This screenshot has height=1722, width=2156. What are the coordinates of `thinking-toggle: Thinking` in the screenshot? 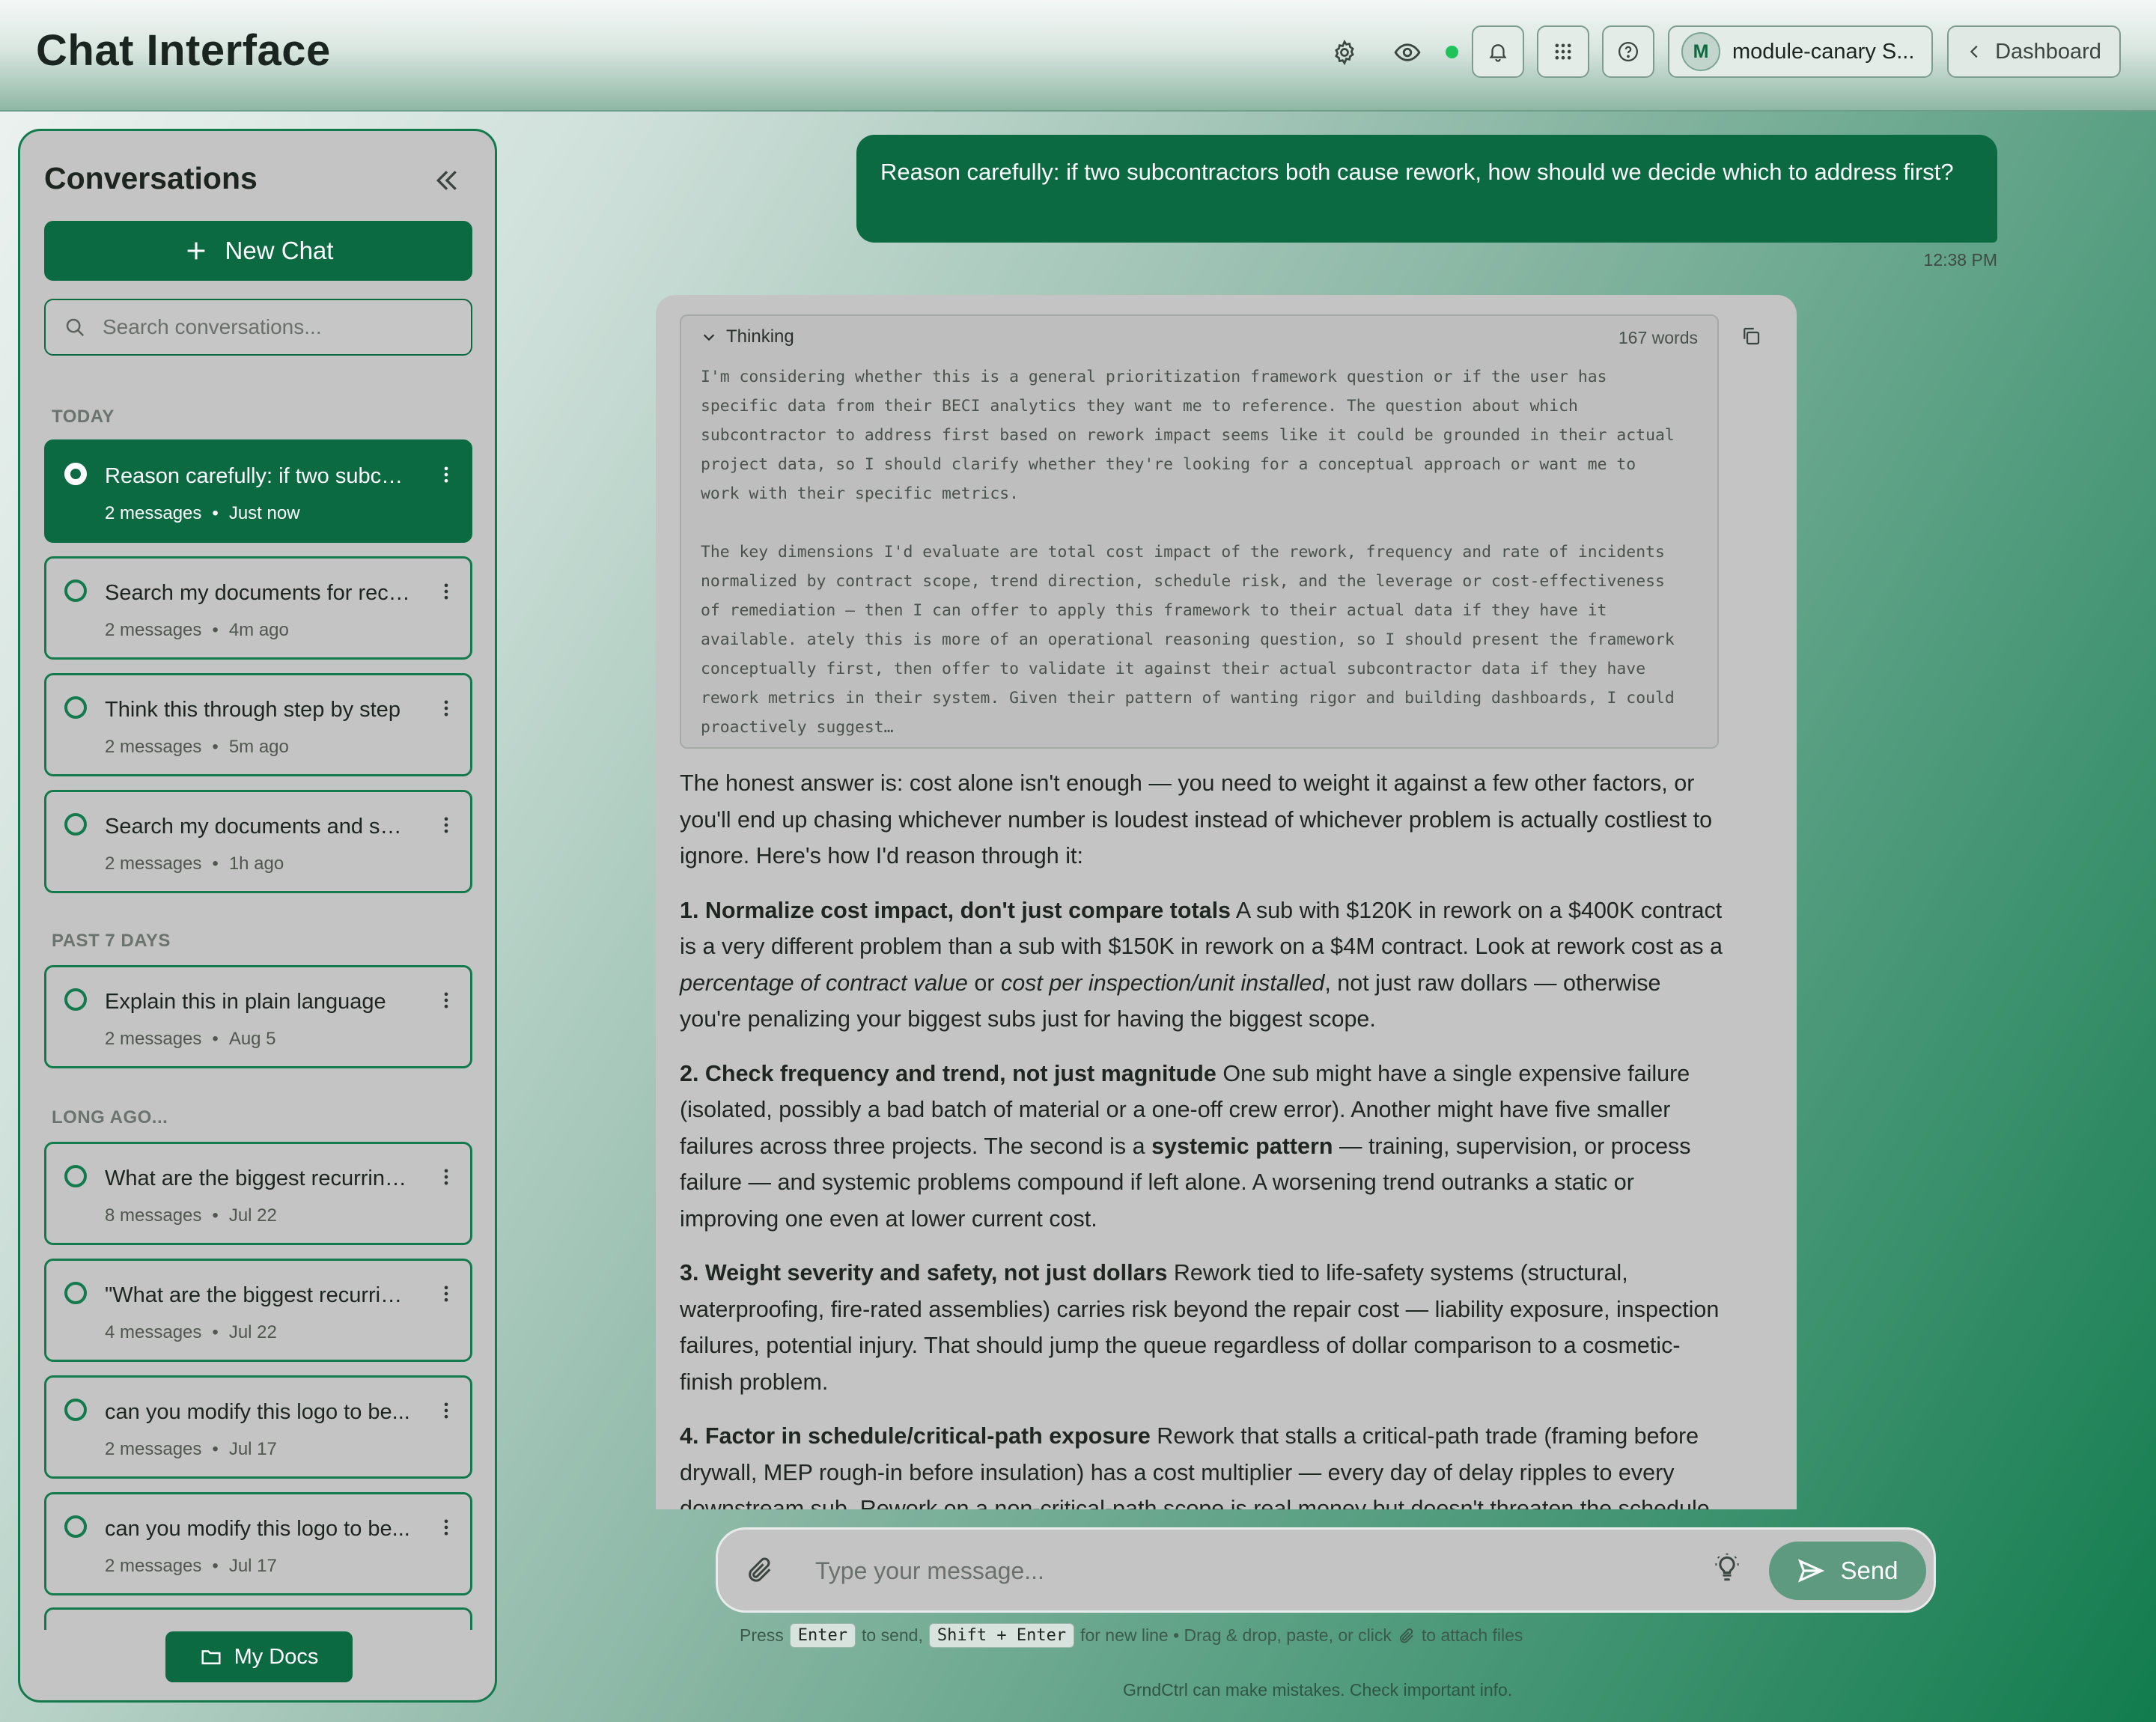 It's located at (747, 336).